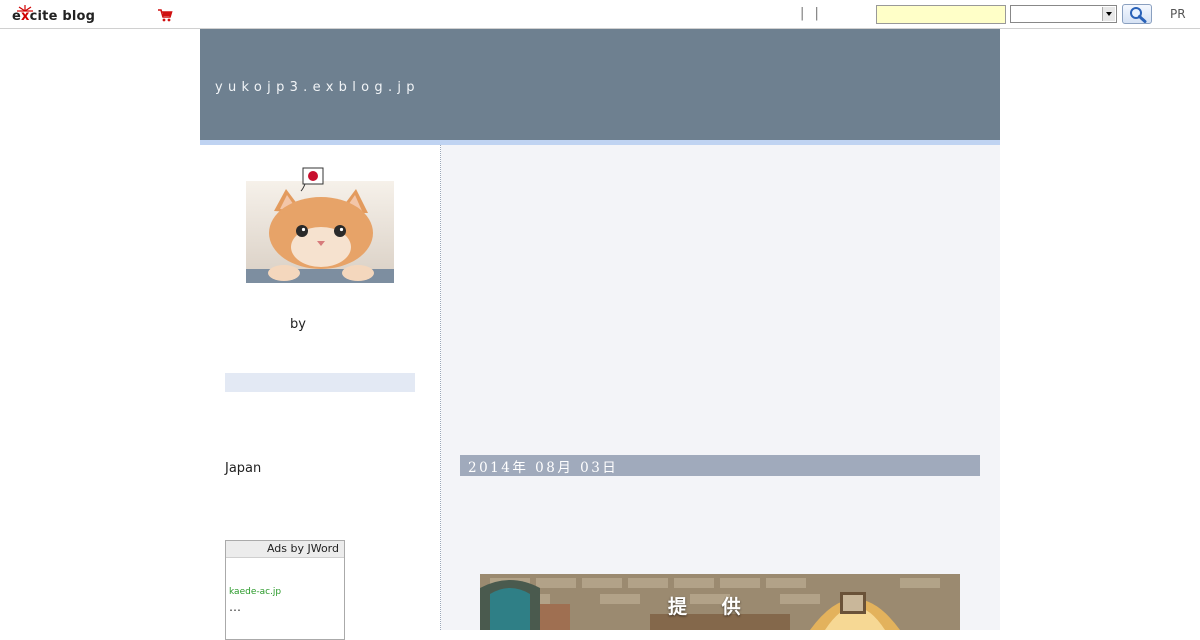 Image resolution: width=1200 pixels, height=640 pixels. What do you see at coordinates (317, 87) in the screenshot?
I see `blog-title: yukojp3.exblog.jp` at bounding box center [317, 87].